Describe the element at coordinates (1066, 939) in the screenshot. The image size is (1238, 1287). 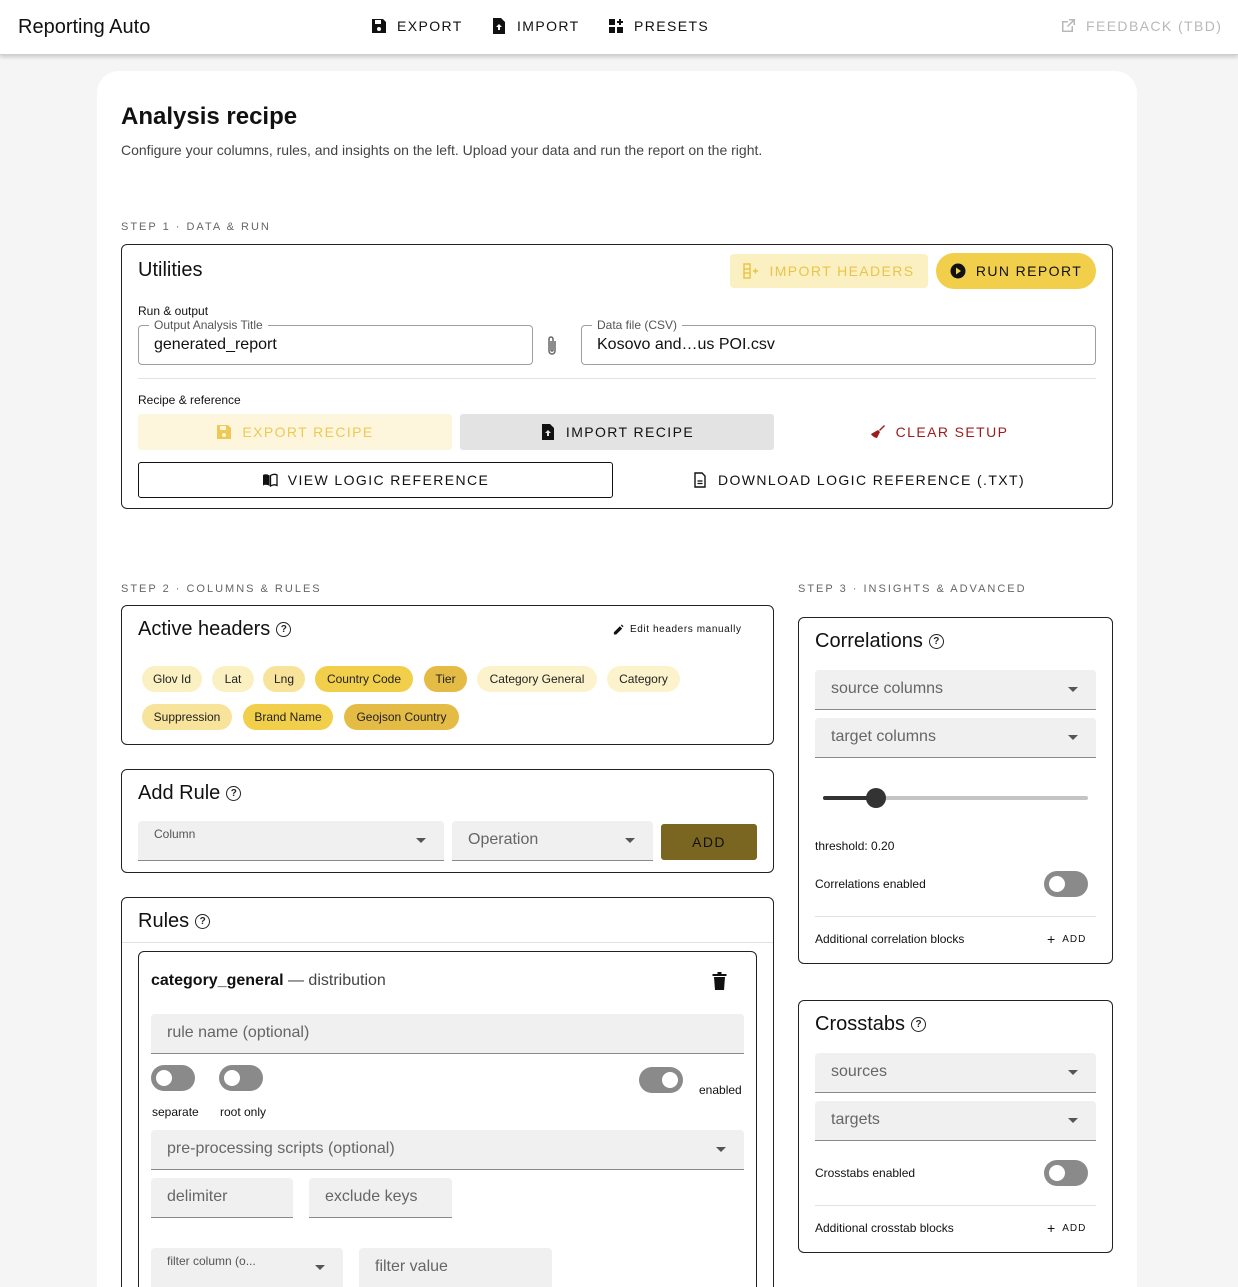
I see `add-correlation-block-button: + ADD` at that location.